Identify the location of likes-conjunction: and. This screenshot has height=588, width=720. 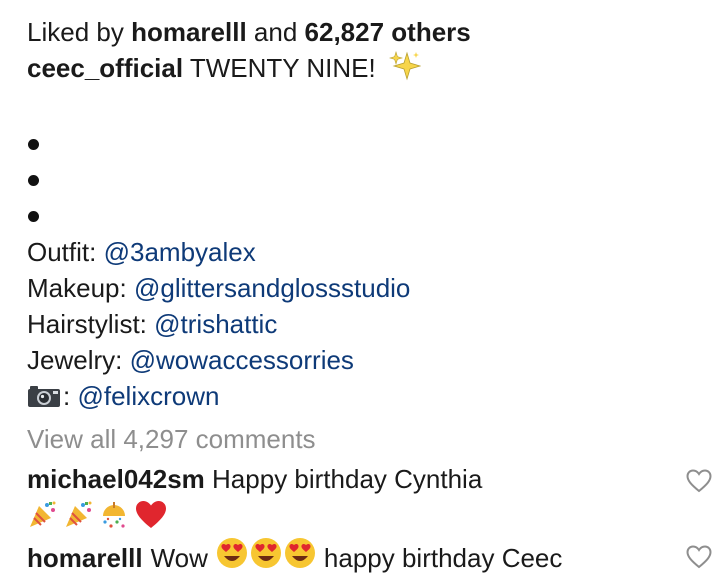
(275, 32).